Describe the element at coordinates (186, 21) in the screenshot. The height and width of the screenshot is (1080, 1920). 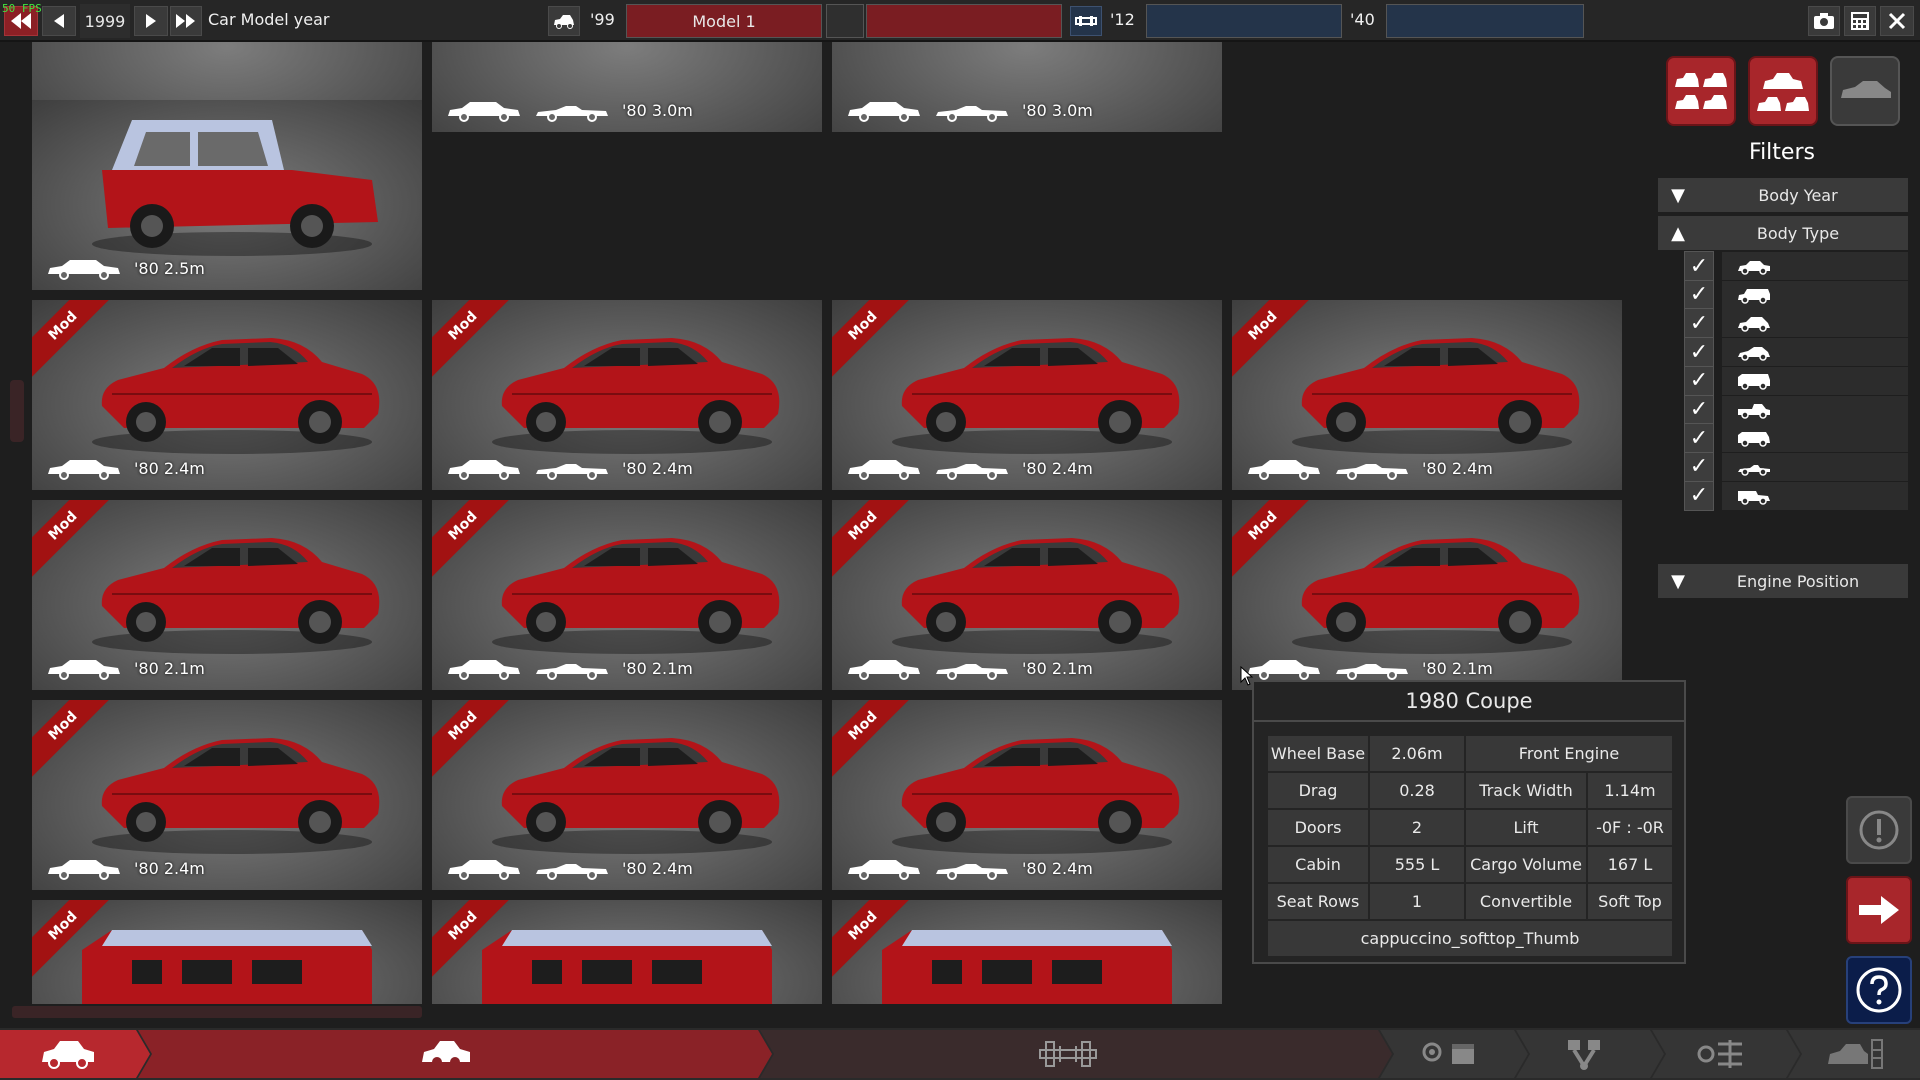
I see `fast-forward-button` at that location.